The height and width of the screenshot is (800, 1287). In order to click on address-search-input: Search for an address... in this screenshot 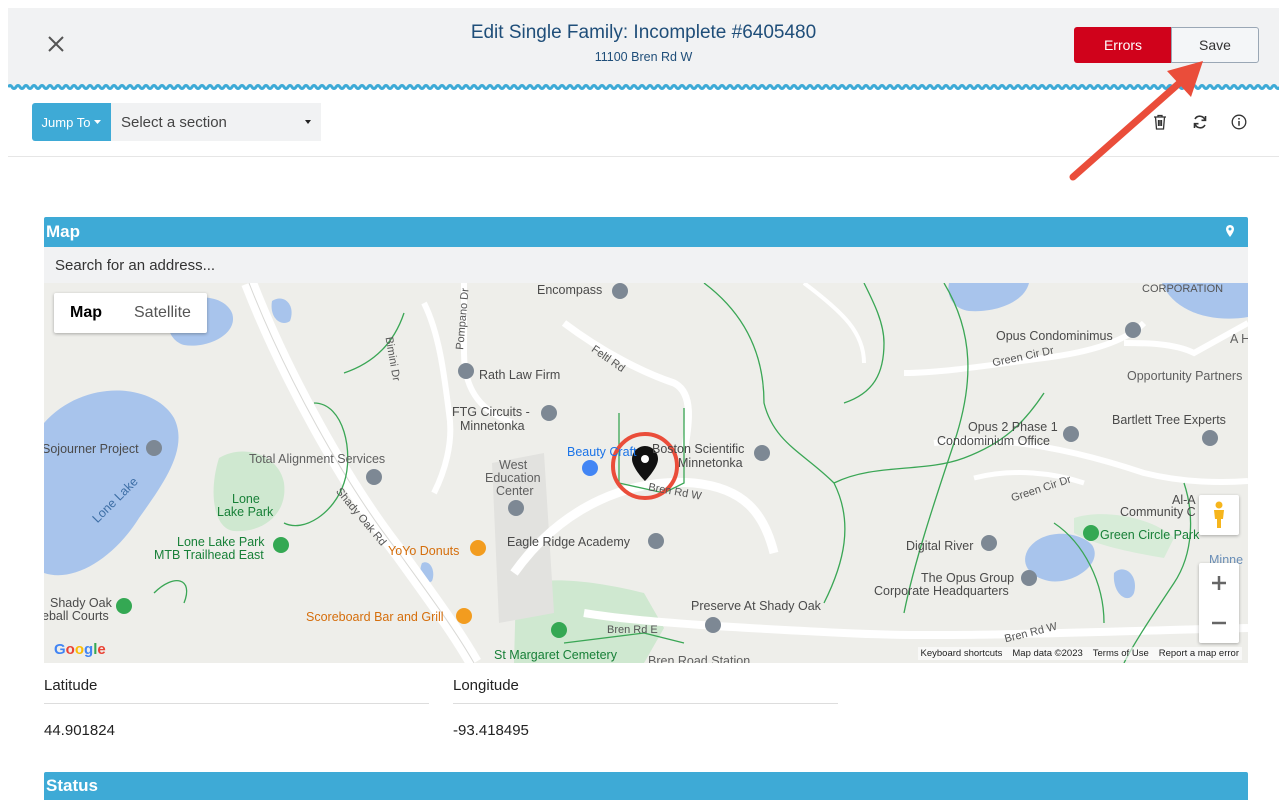, I will do `click(646, 265)`.